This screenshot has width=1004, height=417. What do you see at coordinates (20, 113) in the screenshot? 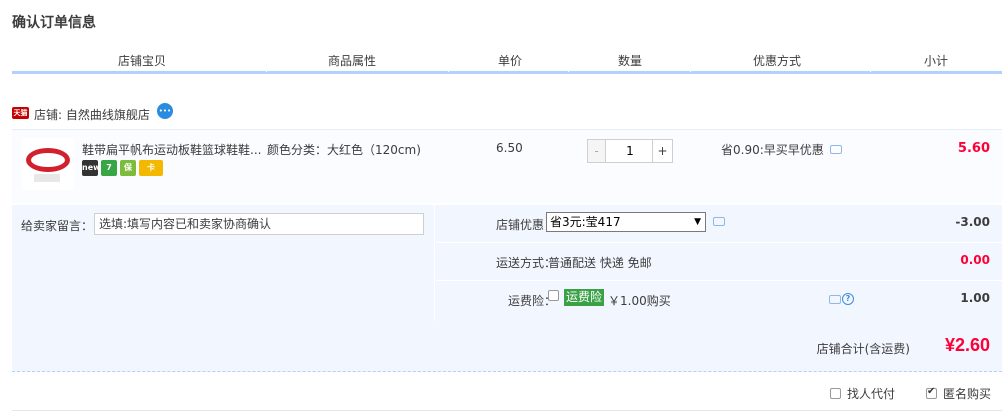
I see `tmall-icon: 天猫` at bounding box center [20, 113].